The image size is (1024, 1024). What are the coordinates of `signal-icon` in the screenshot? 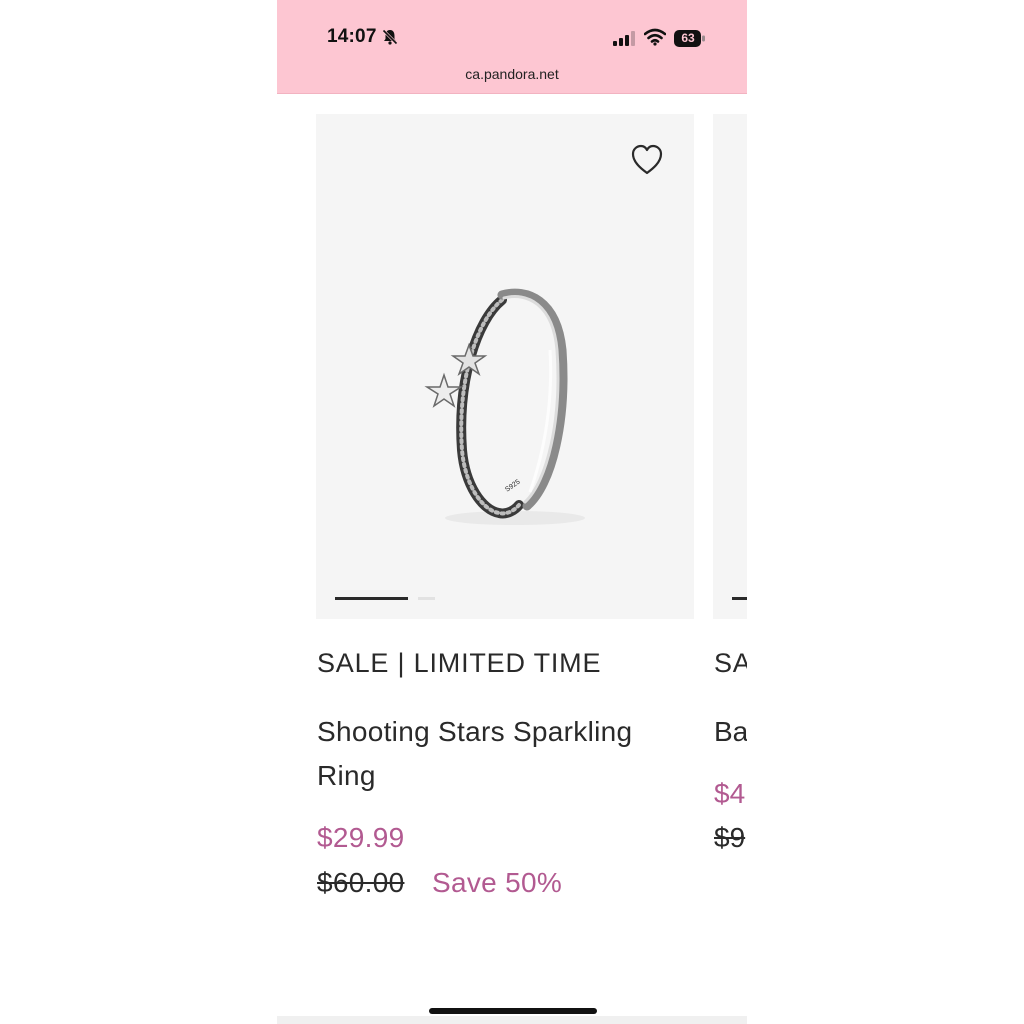 It's located at (624, 38).